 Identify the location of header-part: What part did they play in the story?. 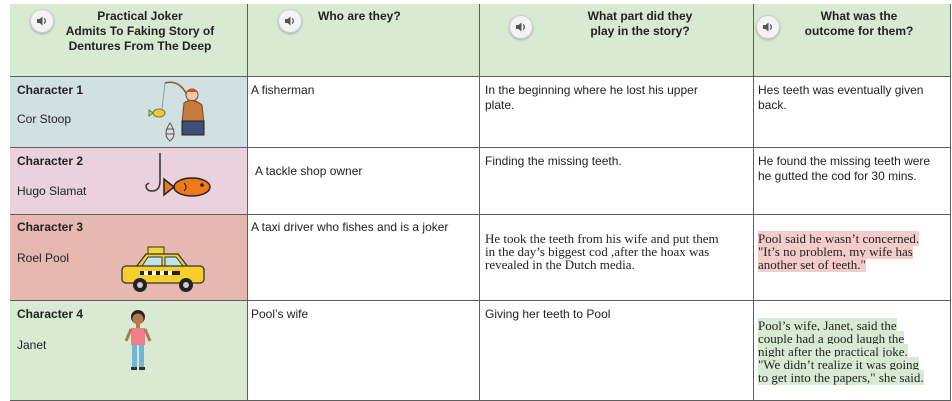
(640, 24).